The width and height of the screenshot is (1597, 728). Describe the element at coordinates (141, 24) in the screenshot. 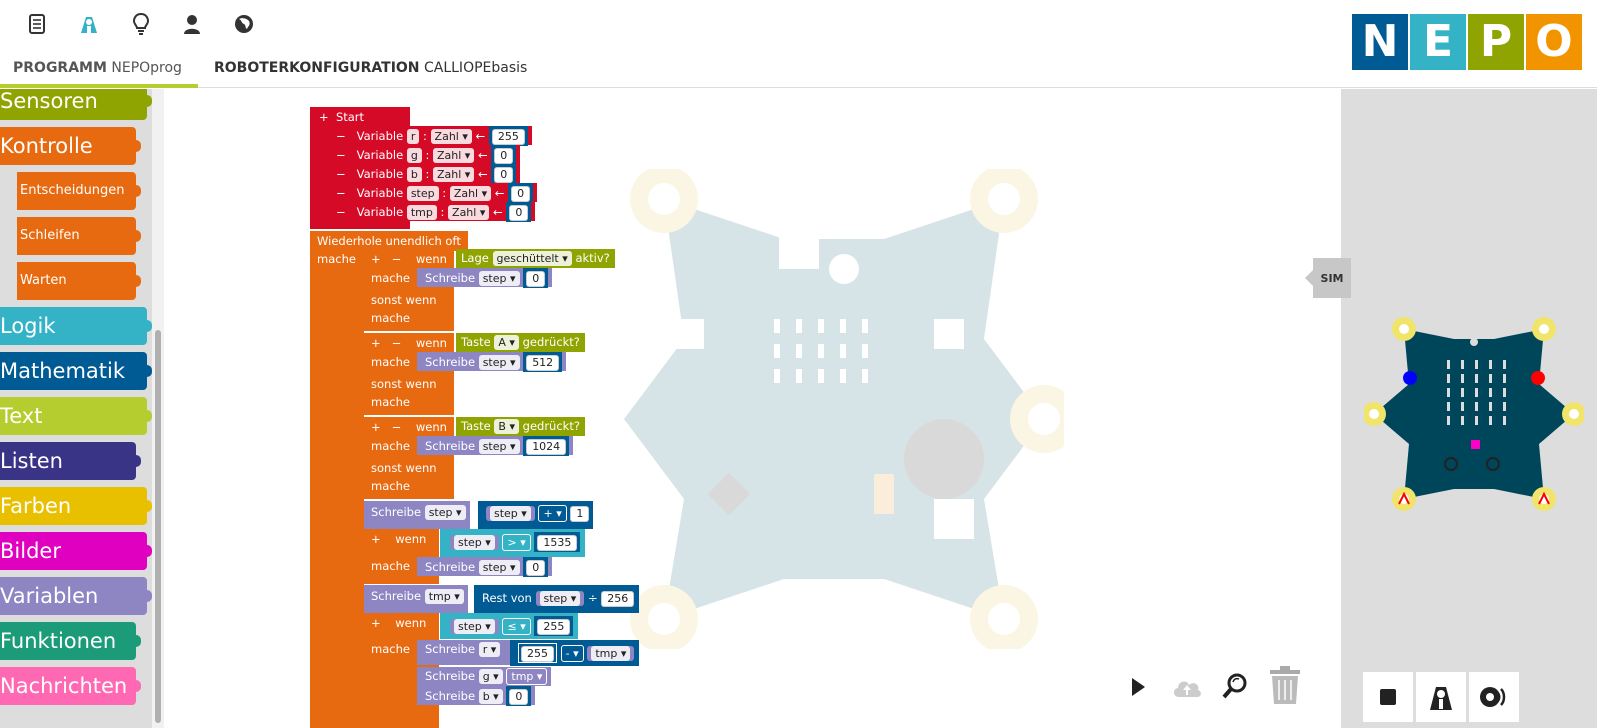

I see `lightbulb-icon` at that location.